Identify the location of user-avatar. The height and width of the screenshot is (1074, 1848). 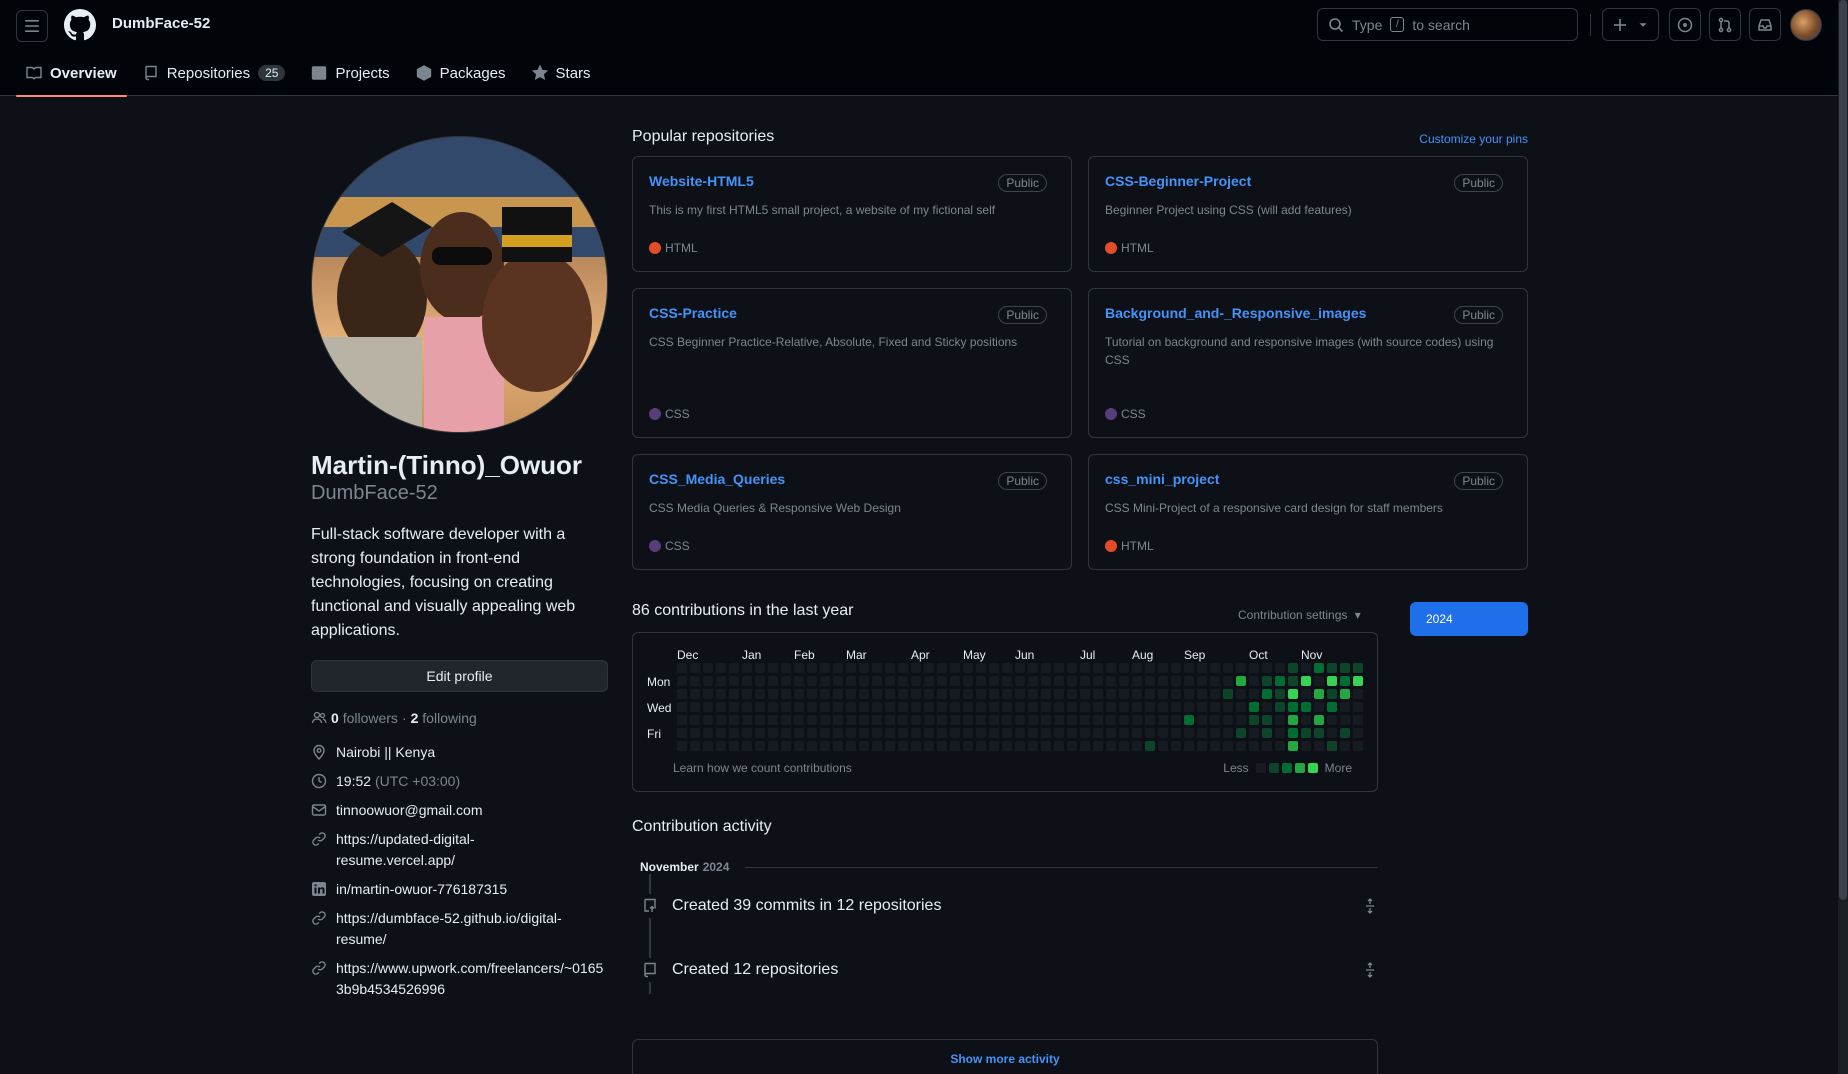
(1806, 25).